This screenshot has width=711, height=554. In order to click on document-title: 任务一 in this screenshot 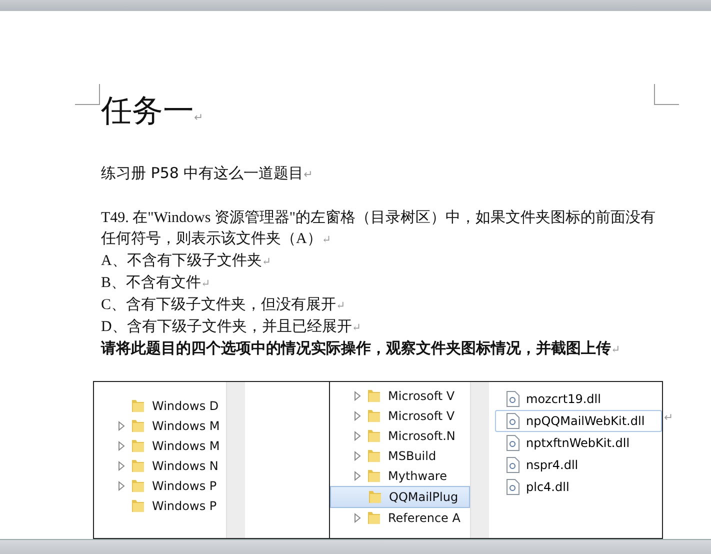, I will do `click(147, 111)`.